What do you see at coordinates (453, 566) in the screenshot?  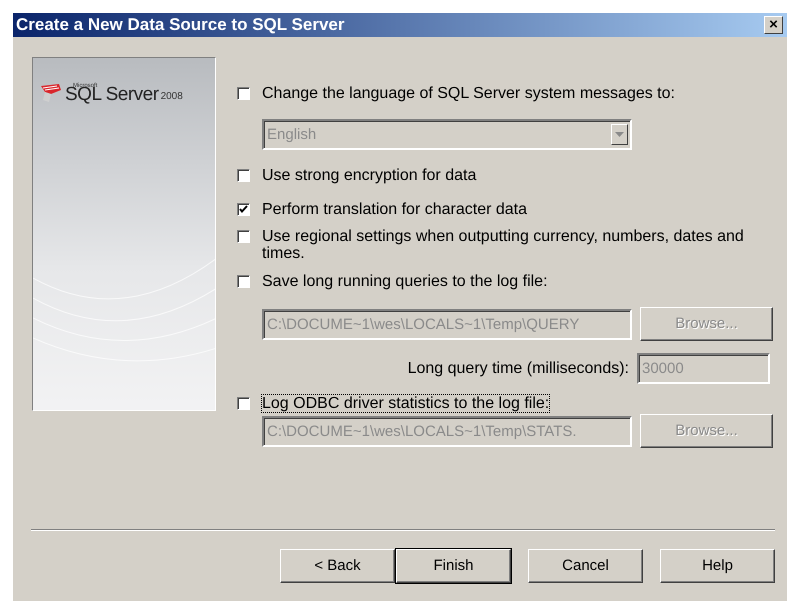 I see `dialog-button: Finish` at bounding box center [453, 566].